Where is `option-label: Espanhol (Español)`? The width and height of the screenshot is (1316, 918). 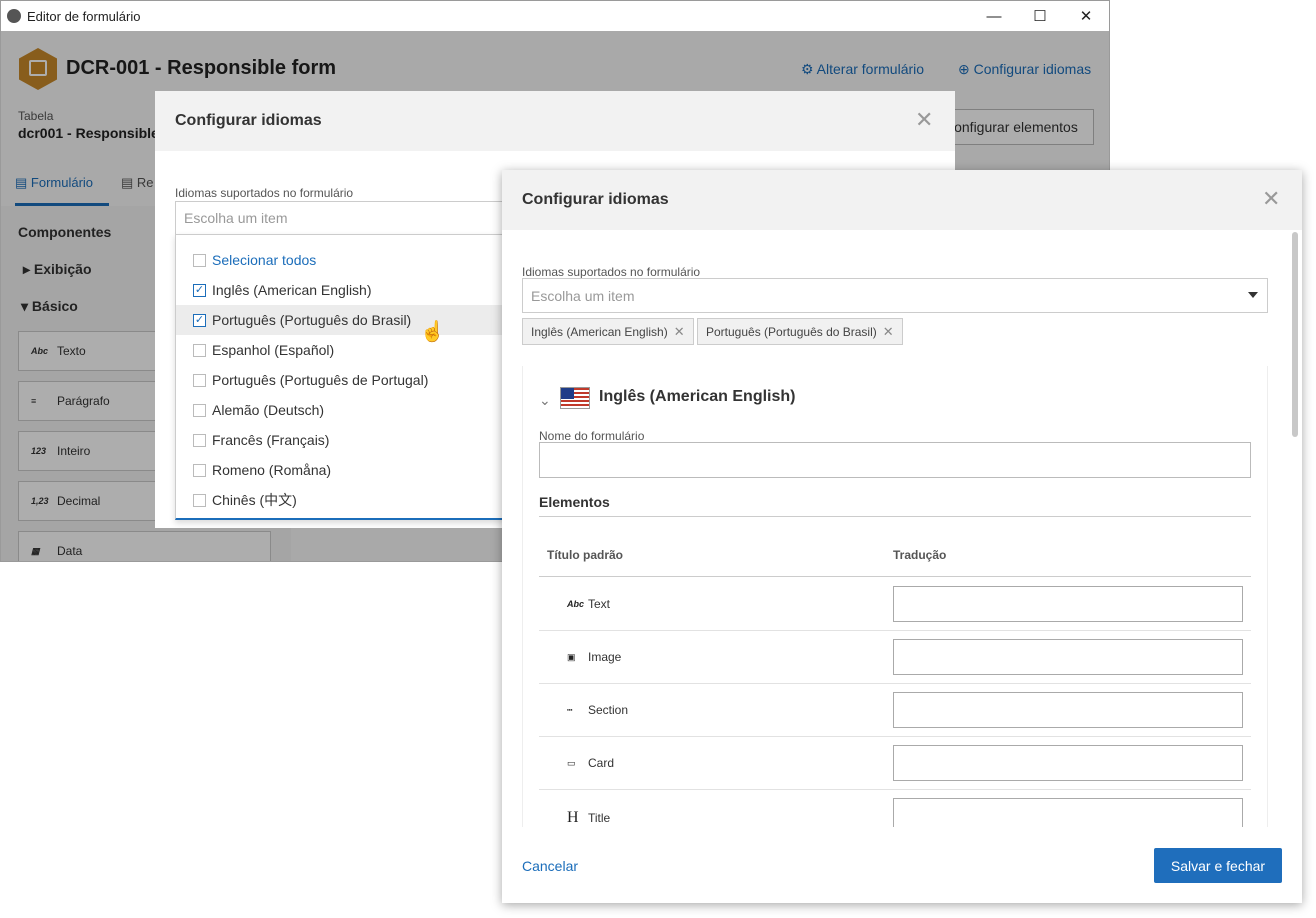 option-label: Espanhol (Español) is located at coordinates (273, 350).